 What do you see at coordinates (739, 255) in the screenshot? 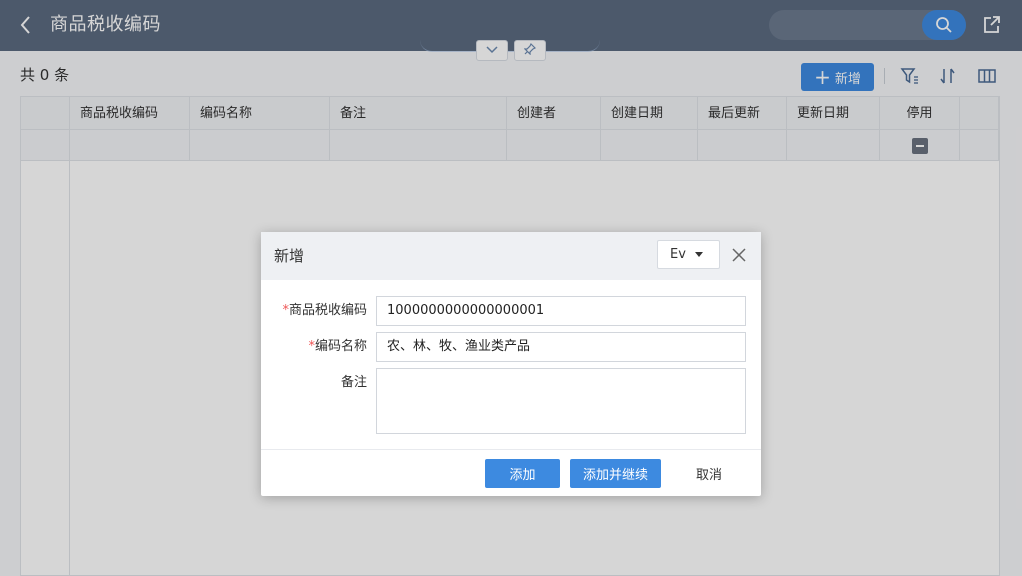
I see `close-icon` at bounding box center [739, 255].